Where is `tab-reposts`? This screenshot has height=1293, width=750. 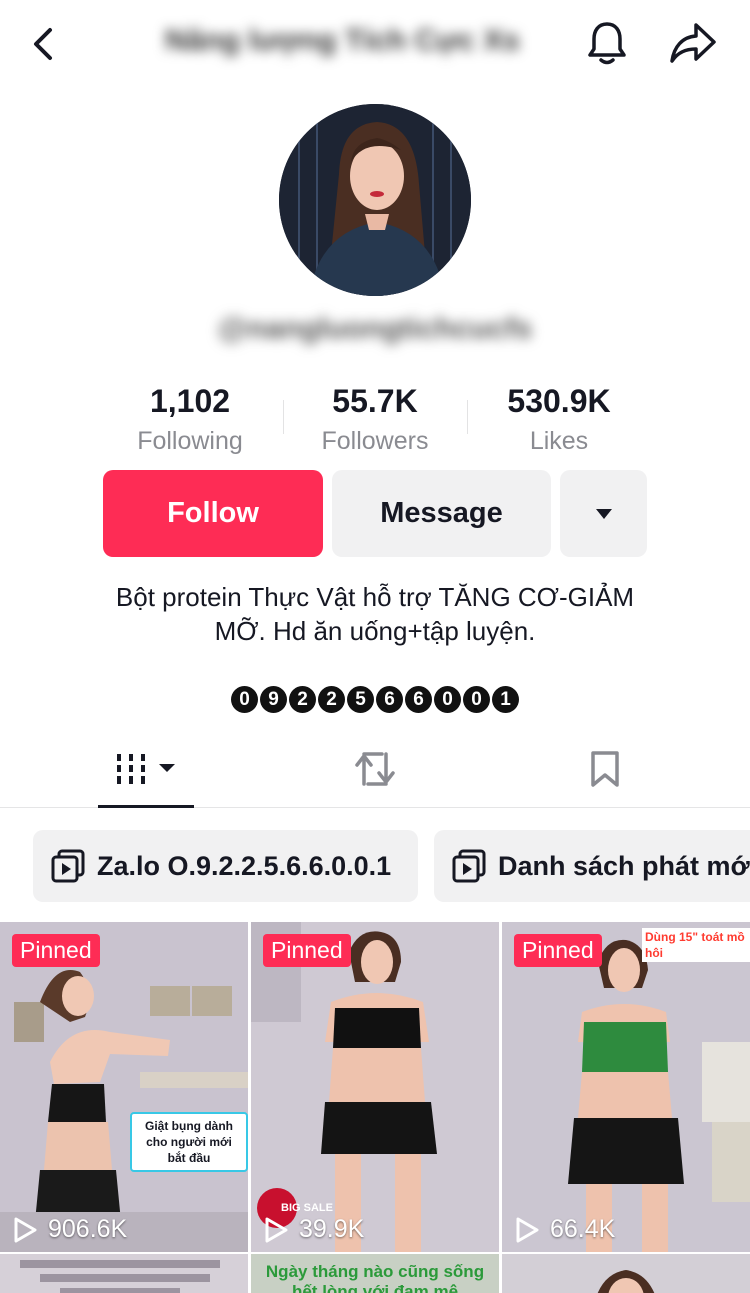
tab-reposts is located at coordinates (375, 769).